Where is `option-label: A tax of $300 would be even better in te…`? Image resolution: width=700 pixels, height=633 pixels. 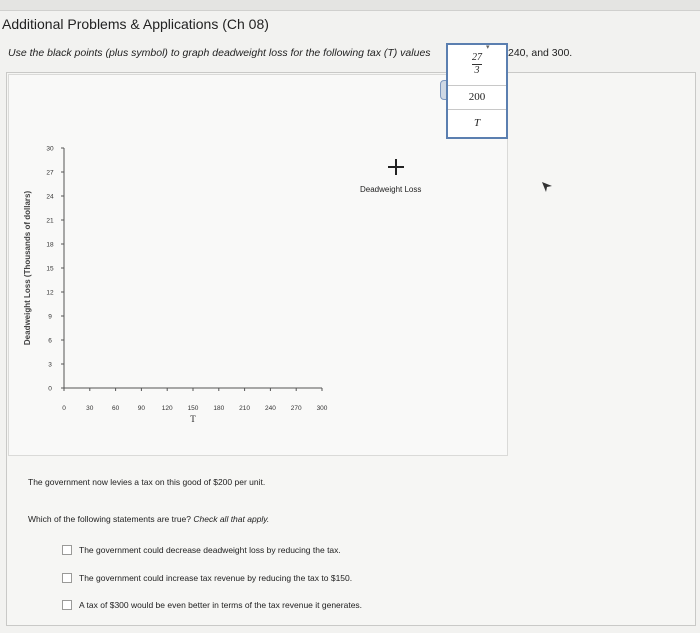
option-label: A tax of $300 would be even better in te… is located at coordinates (221, 605).